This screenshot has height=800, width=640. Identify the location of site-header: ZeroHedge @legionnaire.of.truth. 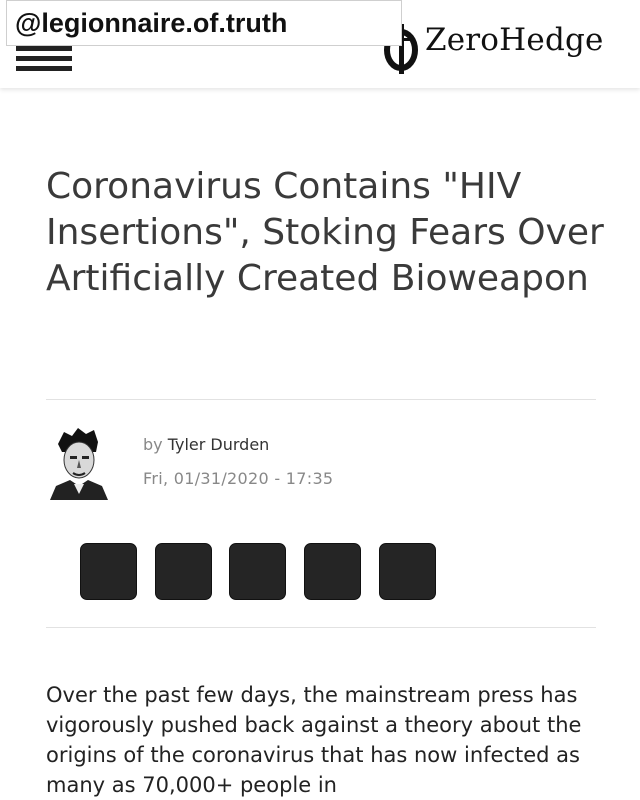
(320, 44).